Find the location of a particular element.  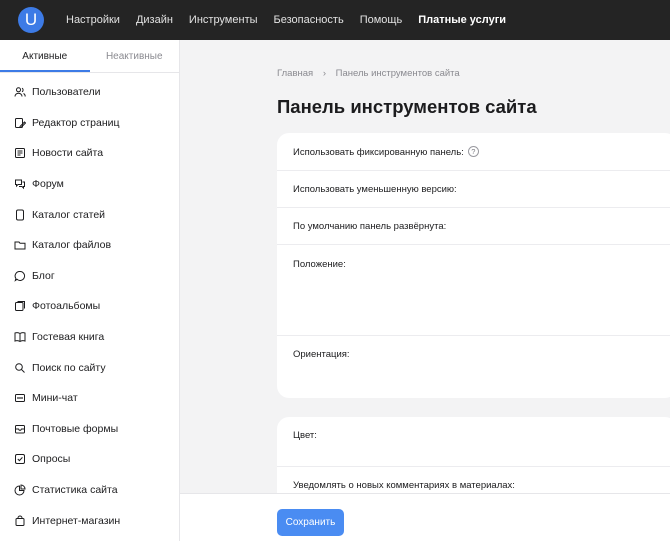

sidebar-item-search: Поиск по сайту is located at coordinates (89, 367).